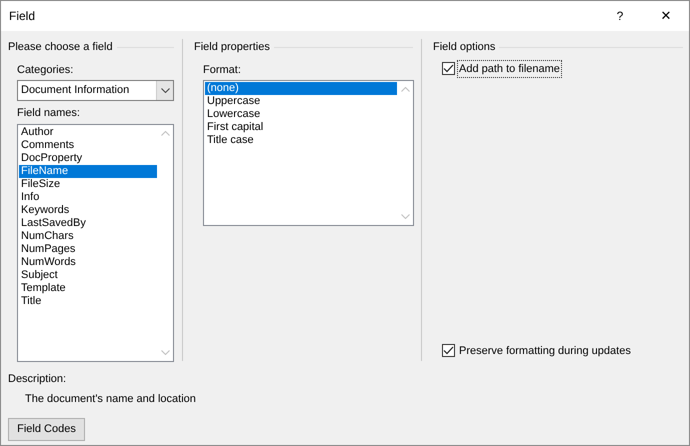  Describe the element at coordinates (88, 171) in the screenshot. I see `list-item: FileName` at that location.